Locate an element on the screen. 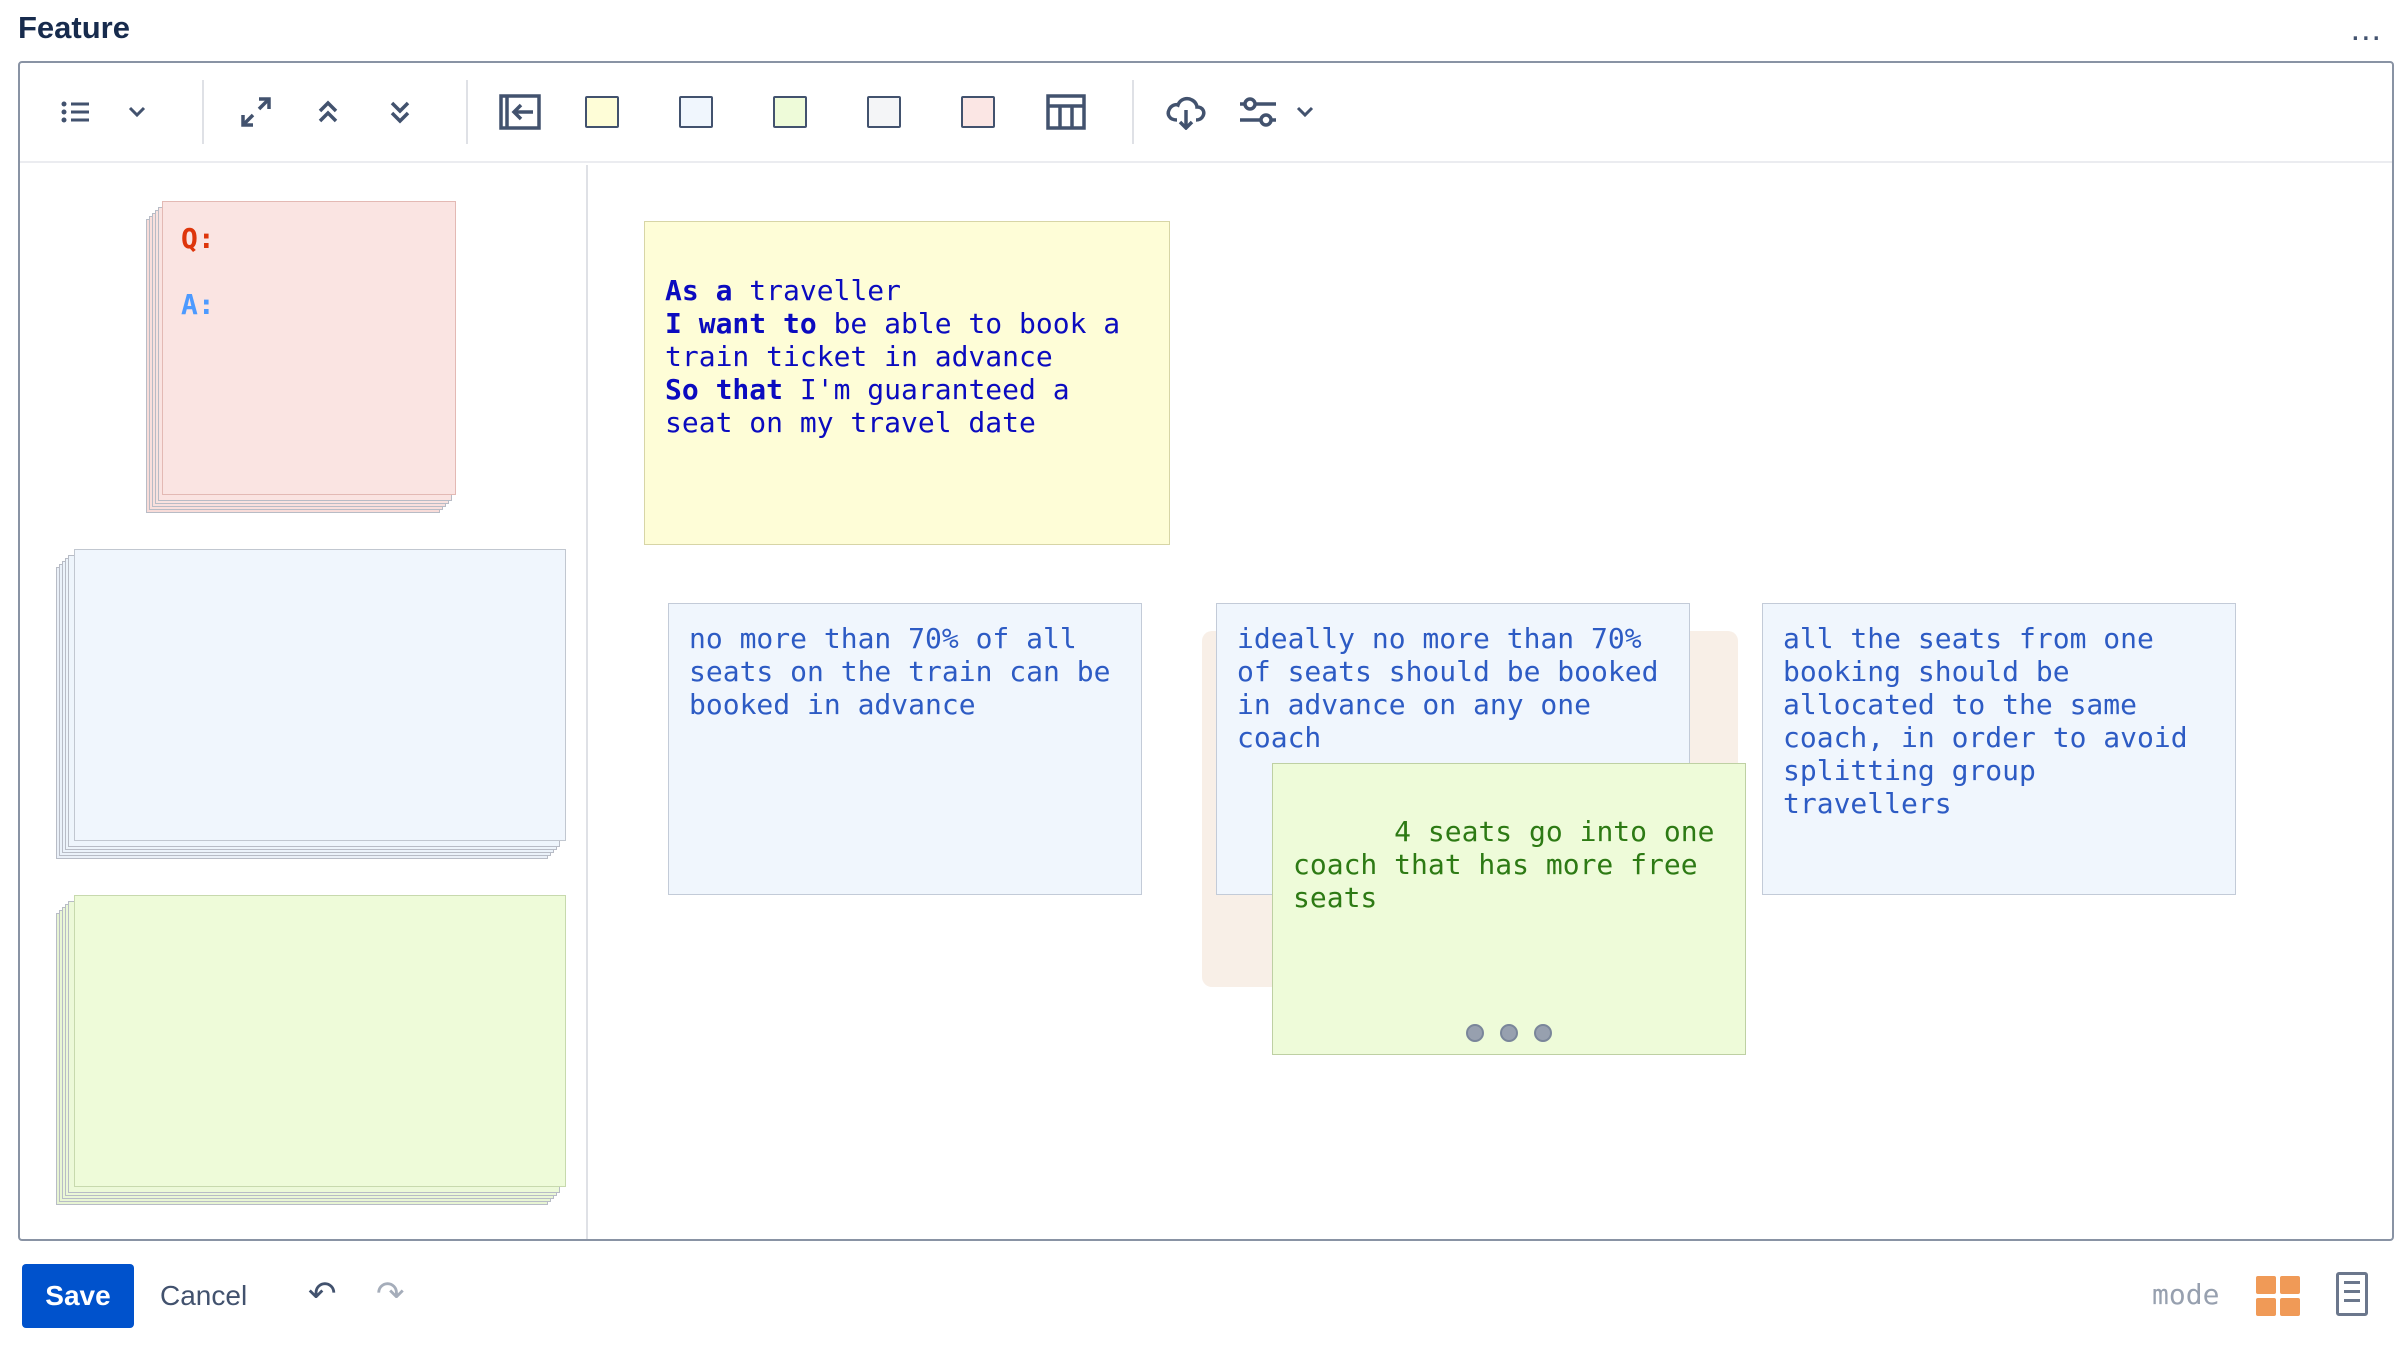  question-card-stack: Q: A: is located at coordinates (302, 359).